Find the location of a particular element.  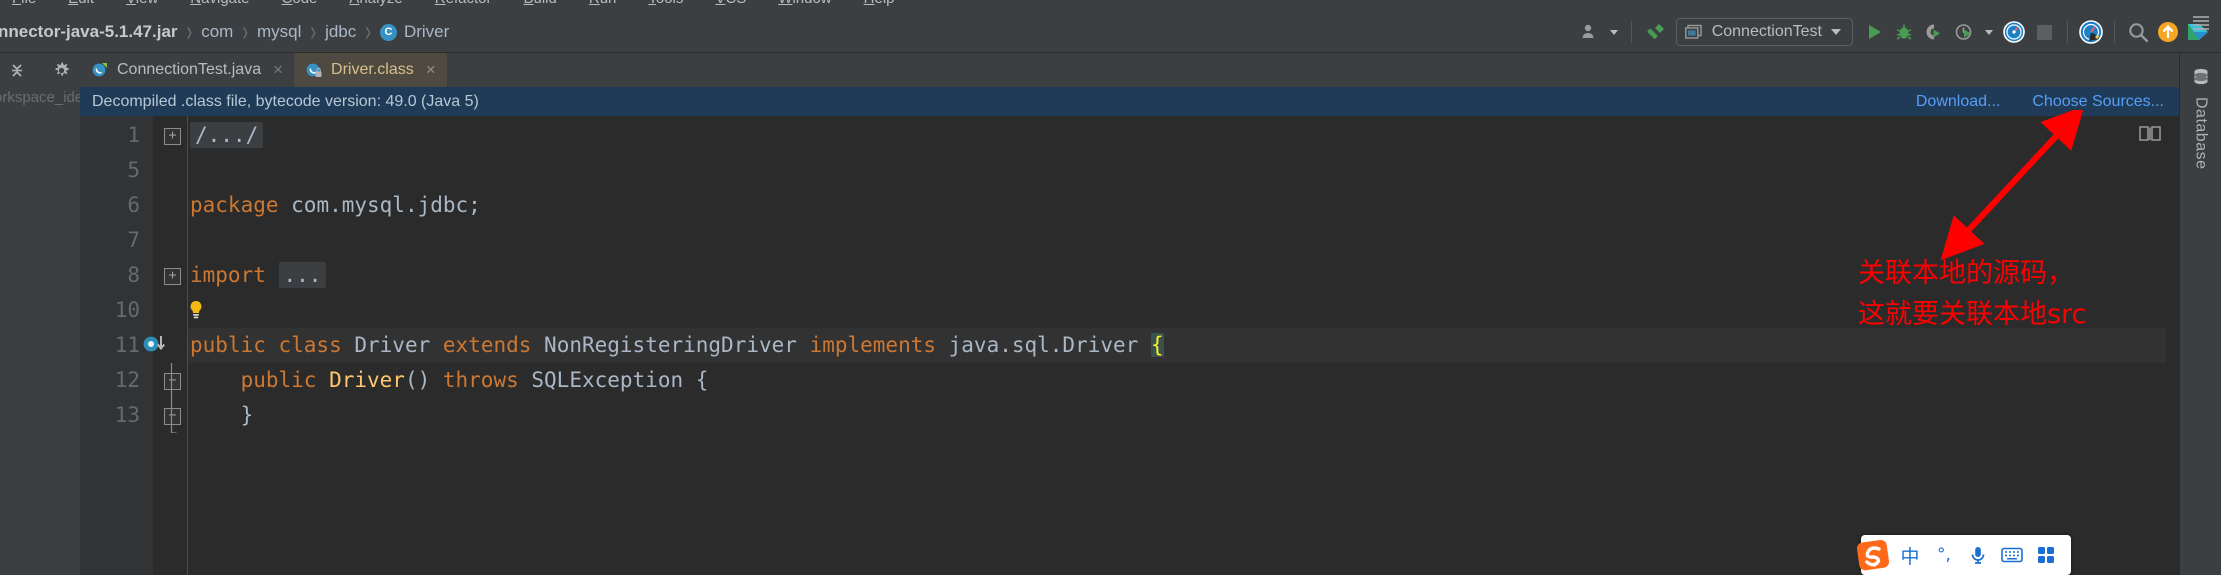

menu-item-help: Help is located at coordinates (879, 3).